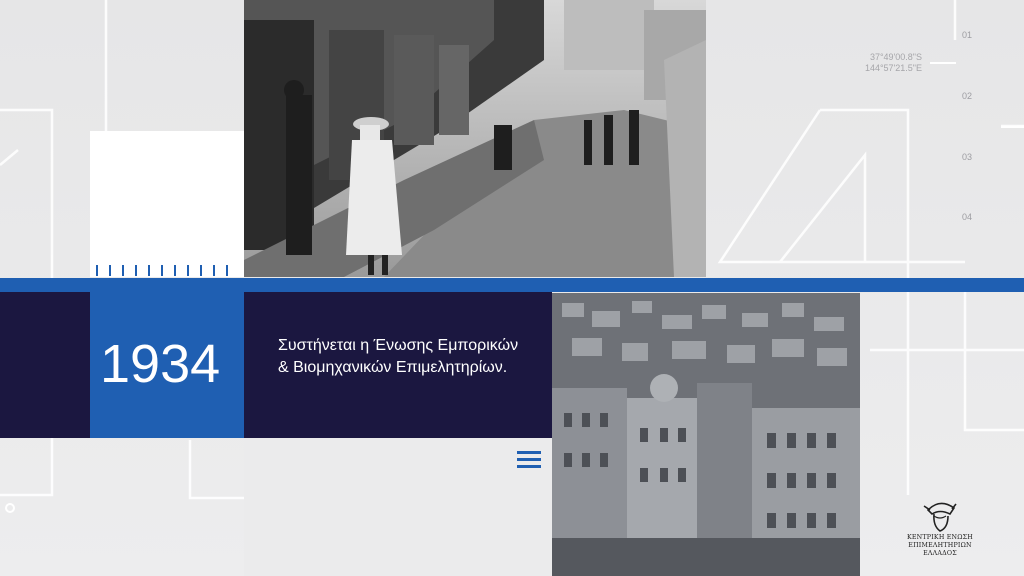 This screenshot has height=576, width=1024. Describe the element at coordinates (967, 35) in the screenshot. I see `index-number-1: 01` at that location.